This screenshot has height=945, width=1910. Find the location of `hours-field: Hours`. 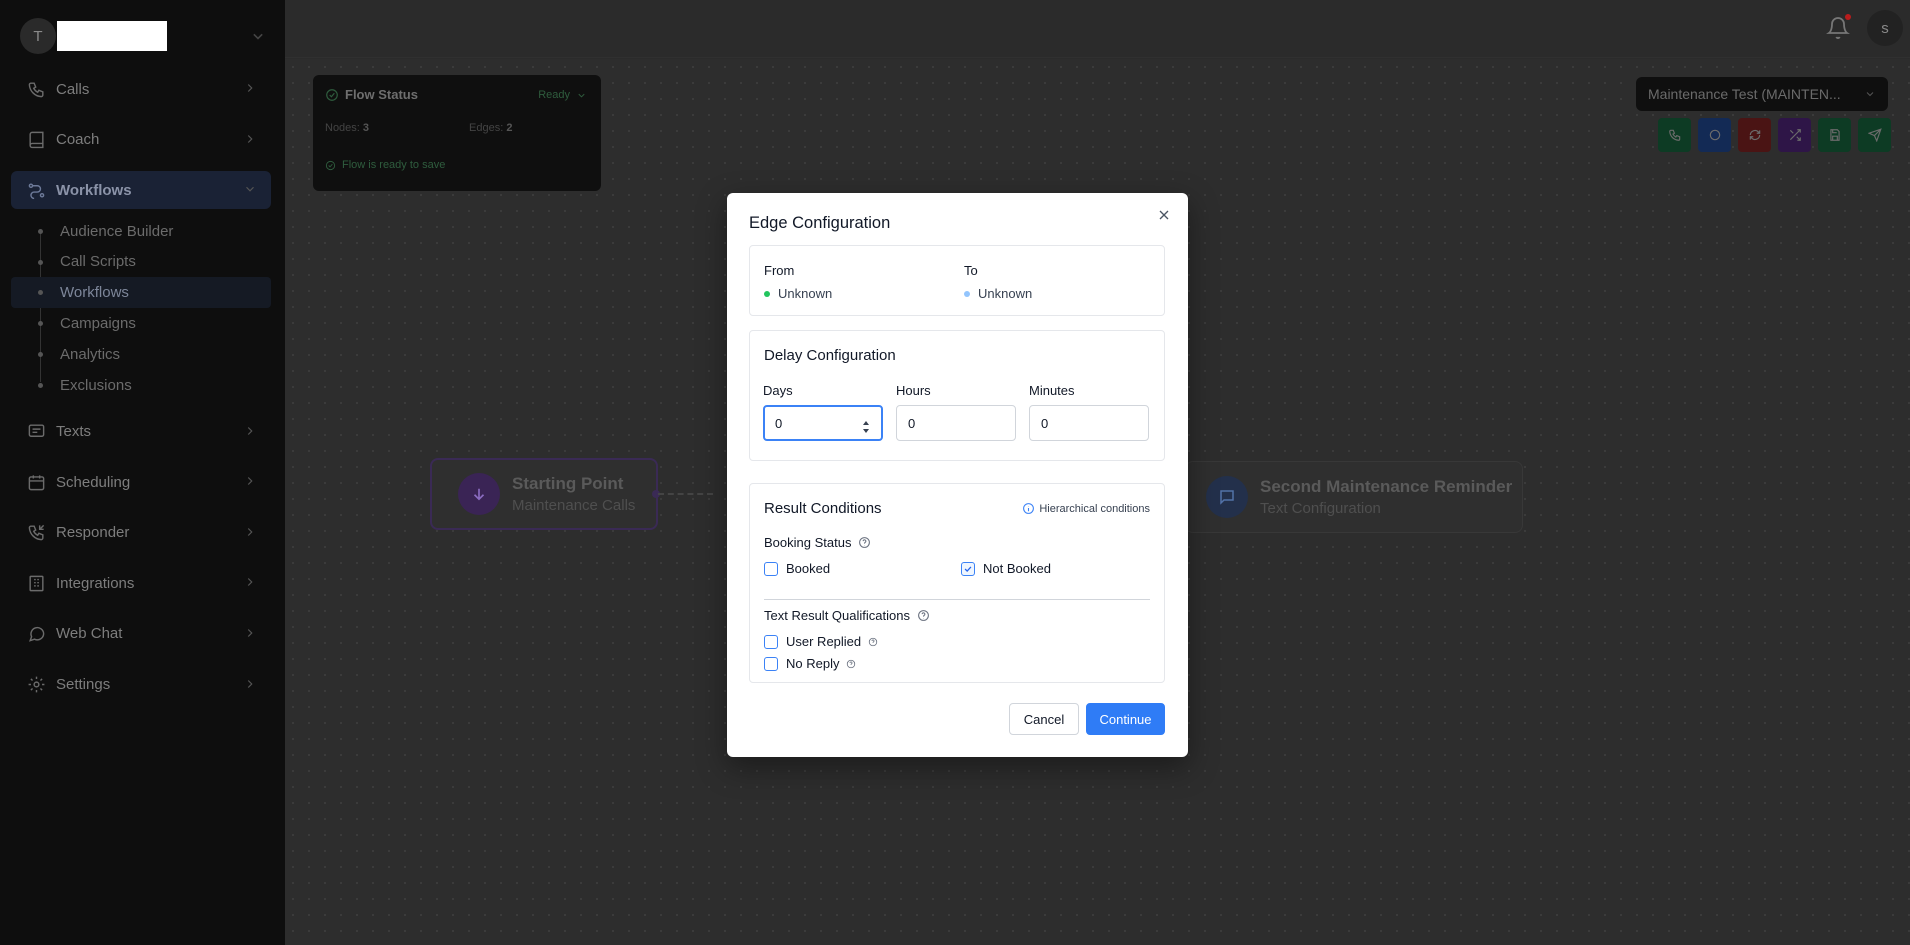

hours-field: Hours is located at coordinates (956, 412).